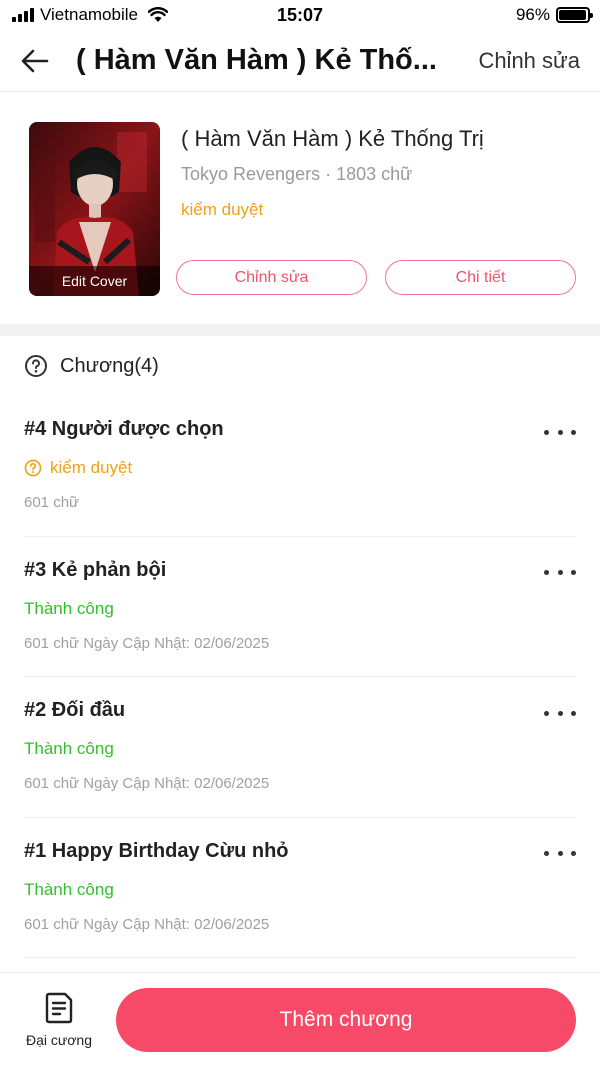  I want to click on outline-label: Đại cương, so click(59, 1040).